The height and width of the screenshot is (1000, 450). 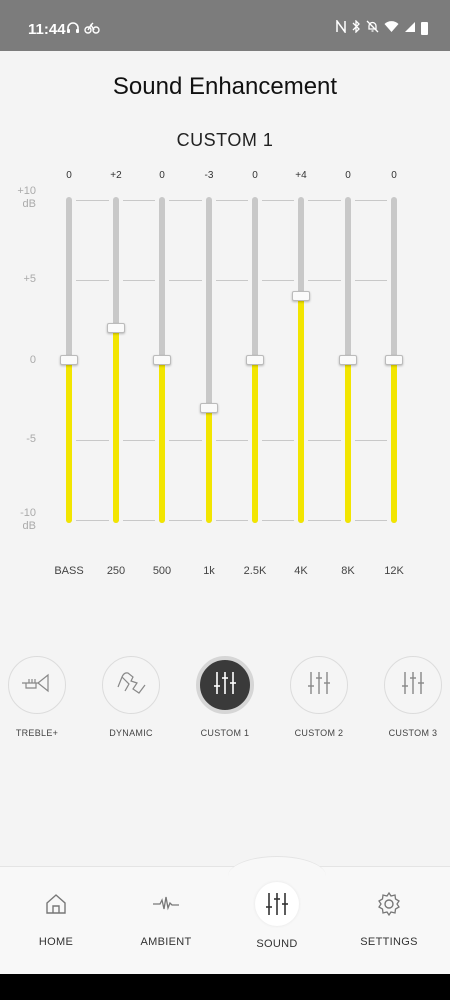 I want to click on band-value-4k: +4, so click(x=301, y=175).